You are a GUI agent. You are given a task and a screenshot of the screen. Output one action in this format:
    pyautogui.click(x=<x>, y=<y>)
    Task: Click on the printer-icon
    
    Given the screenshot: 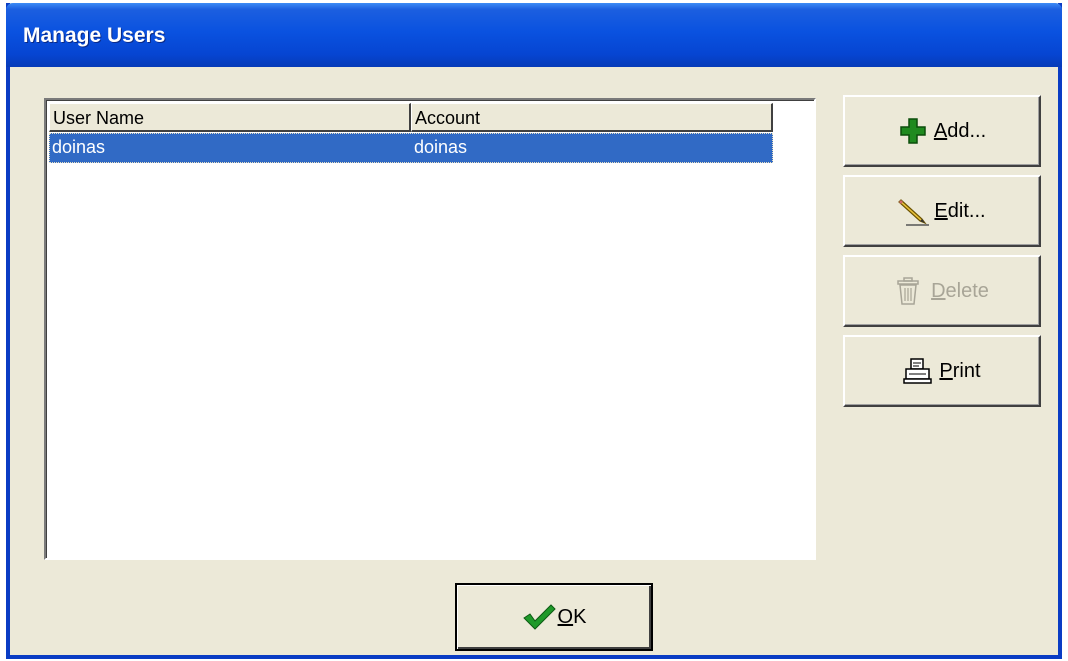 What is the action you would take?
    pyautogui.click(x=918, y=371)
    